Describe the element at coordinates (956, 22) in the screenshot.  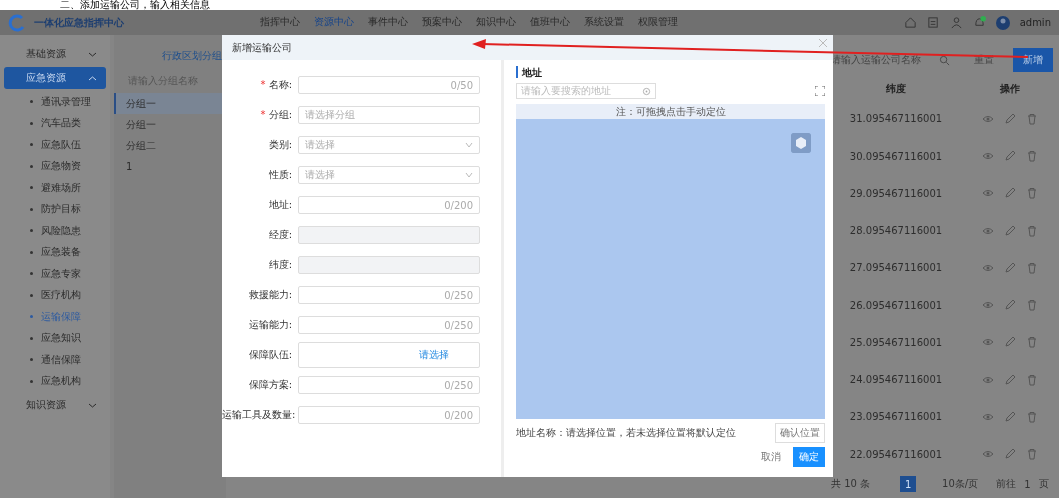
I see `person-icon` at that location.